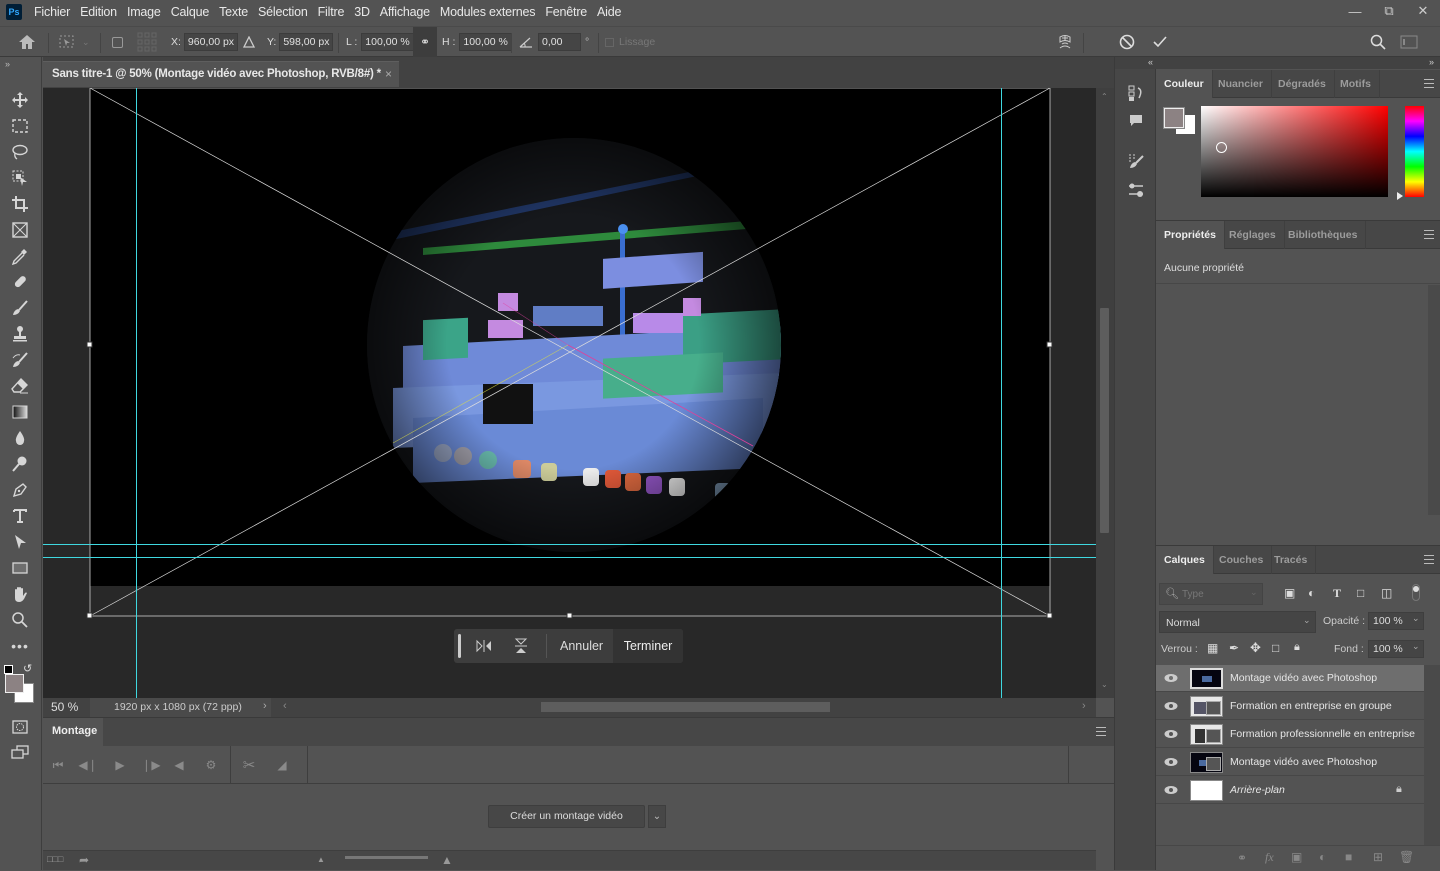  I want to click on opacity-field: 100 % ⌄, so click(1396, 621).